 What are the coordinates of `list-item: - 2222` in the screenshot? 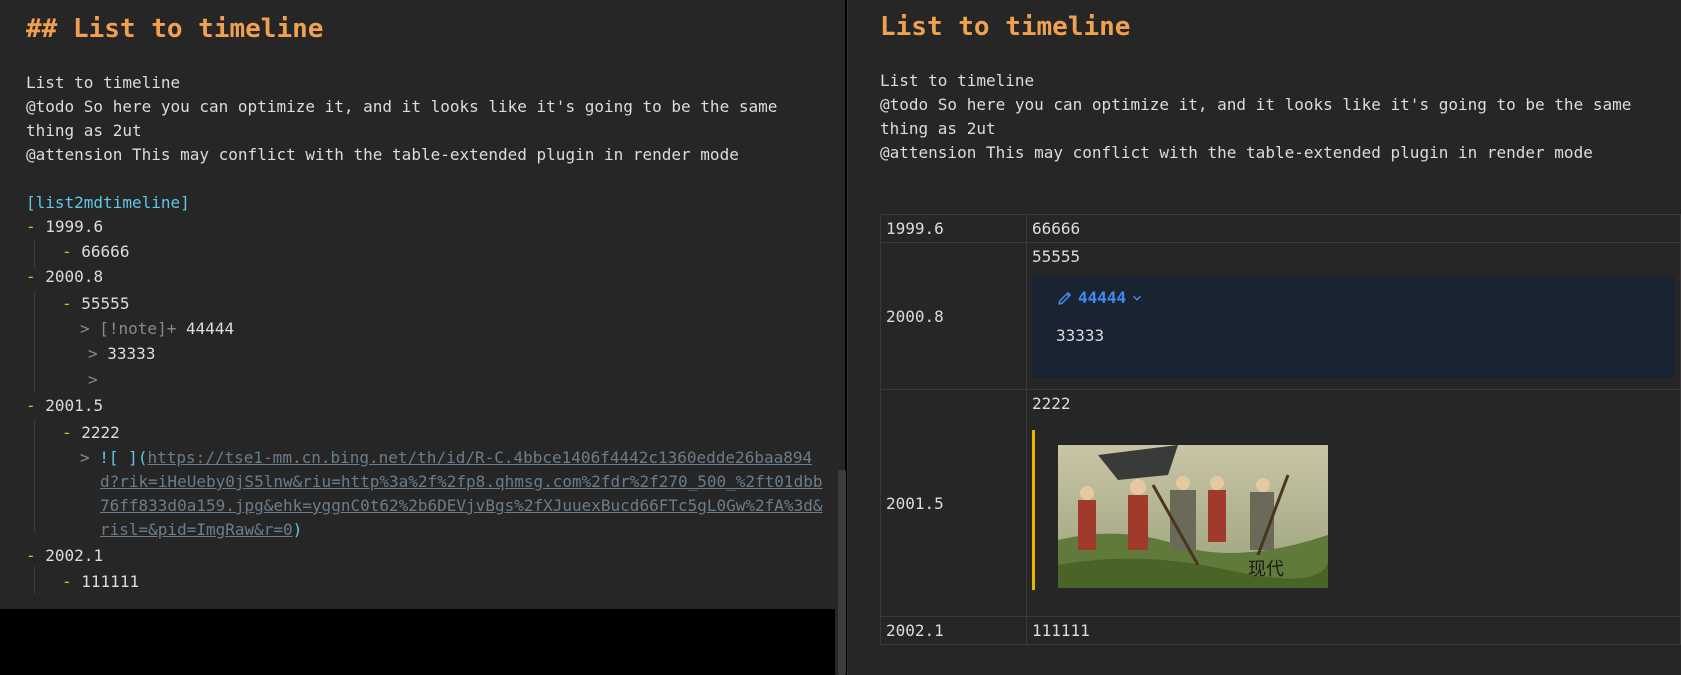 It's located at (91, 433).